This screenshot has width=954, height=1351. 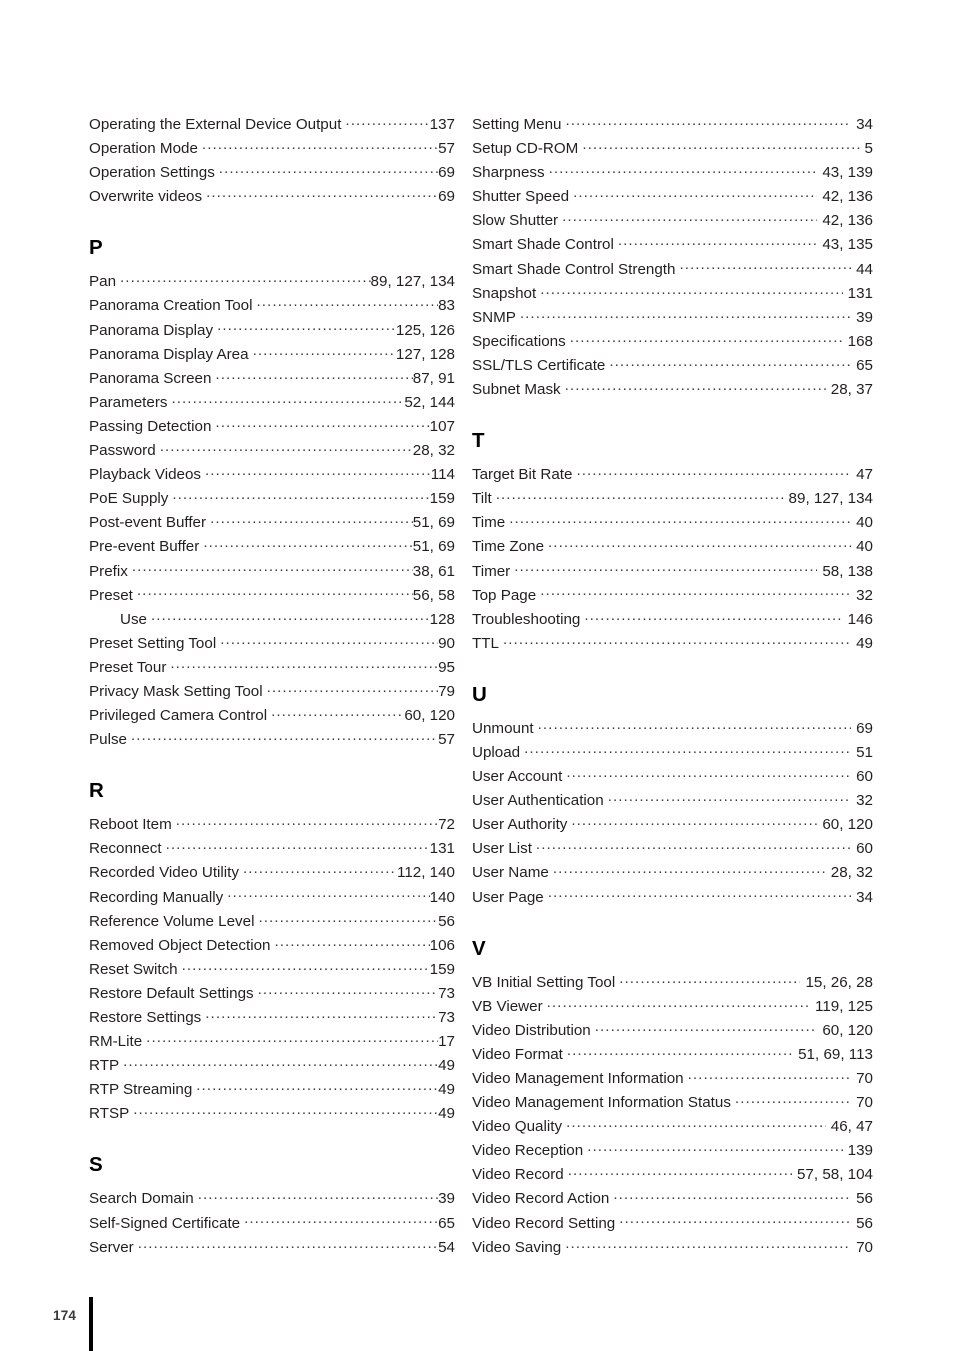 What do you see at coordinates (508, 173) in the screenshot?
I see `index-entry-term: Sharpness` at bounding box center [508, 173].